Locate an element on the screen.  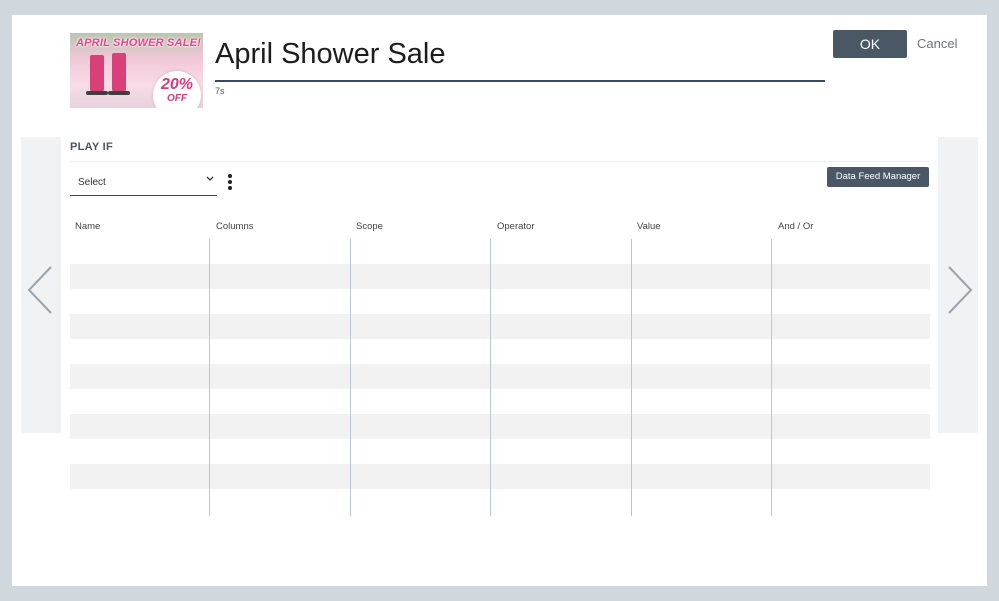
previous-panel is located at coordinates (41, 285).